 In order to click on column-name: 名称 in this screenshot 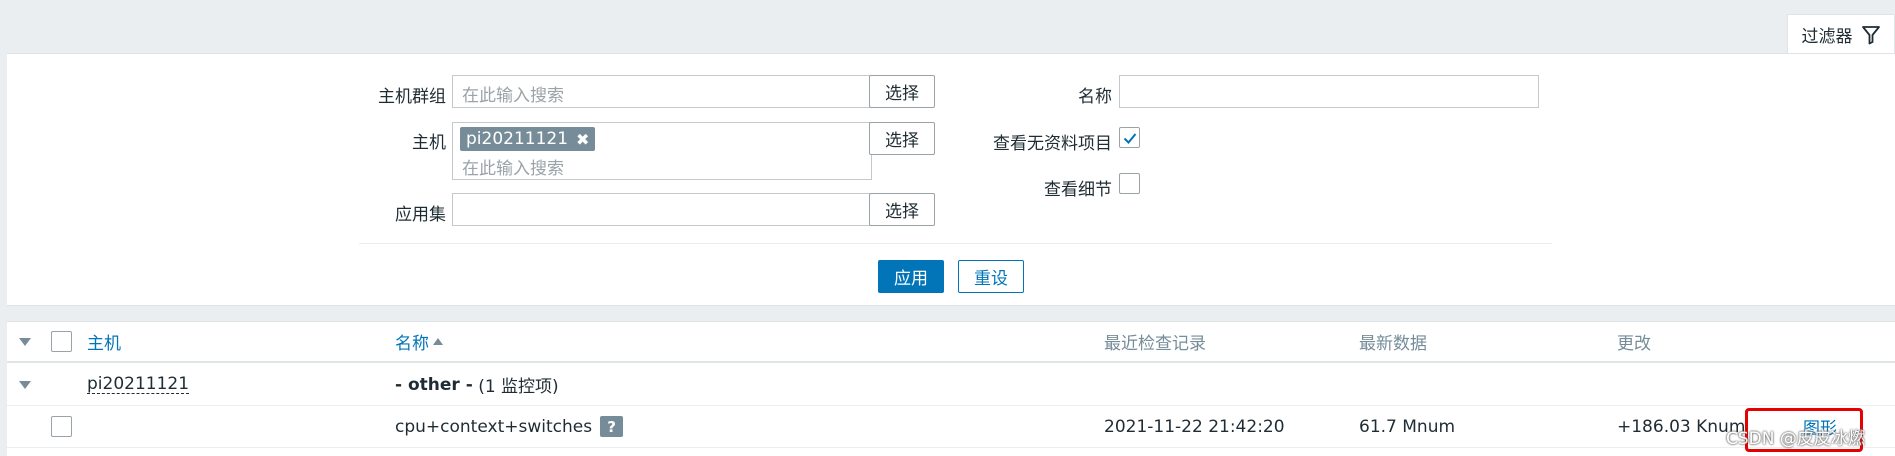, I will do `click(419, 341)`.